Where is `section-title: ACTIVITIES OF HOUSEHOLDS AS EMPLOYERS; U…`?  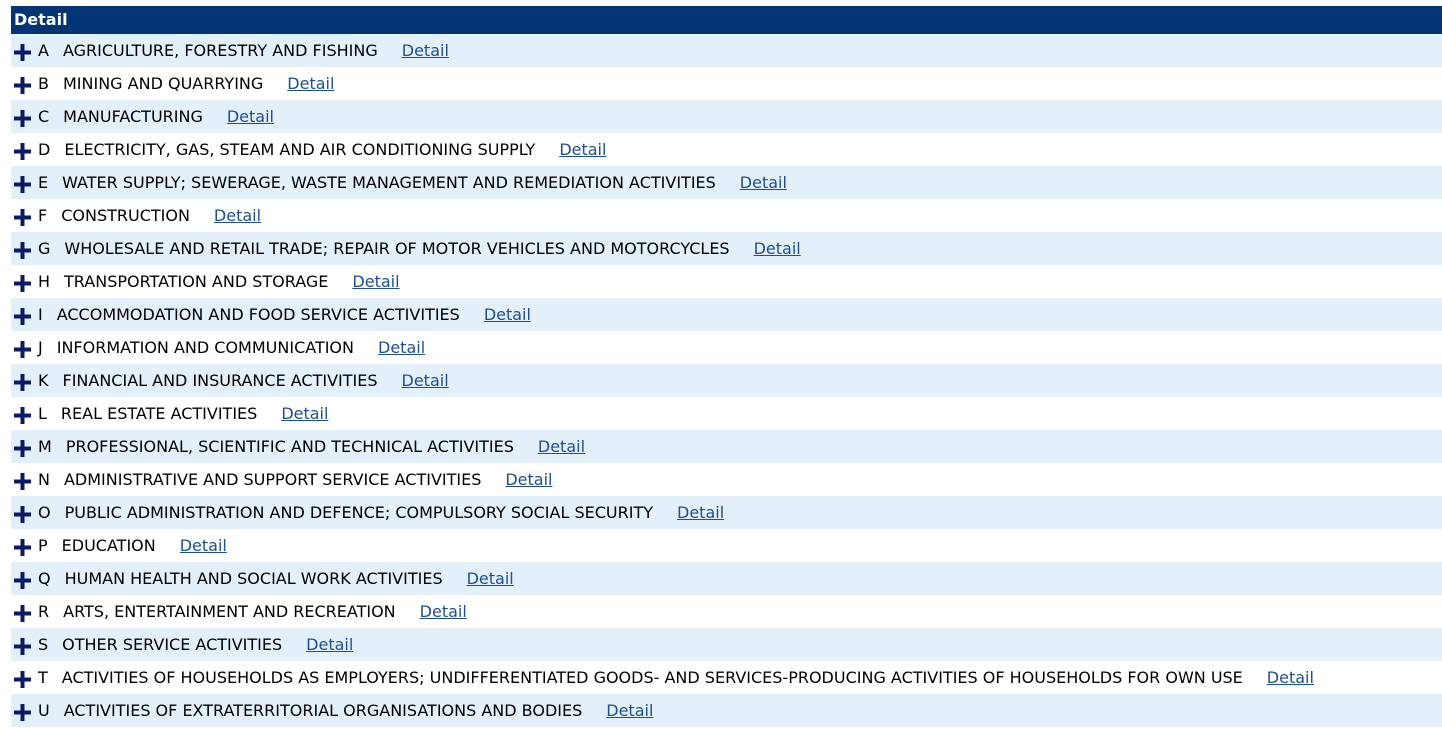
section-title: ACTIVITIES OF HOUSEHOLDS AS EMPLOYERS; U… is located at coordinates (652, 677).